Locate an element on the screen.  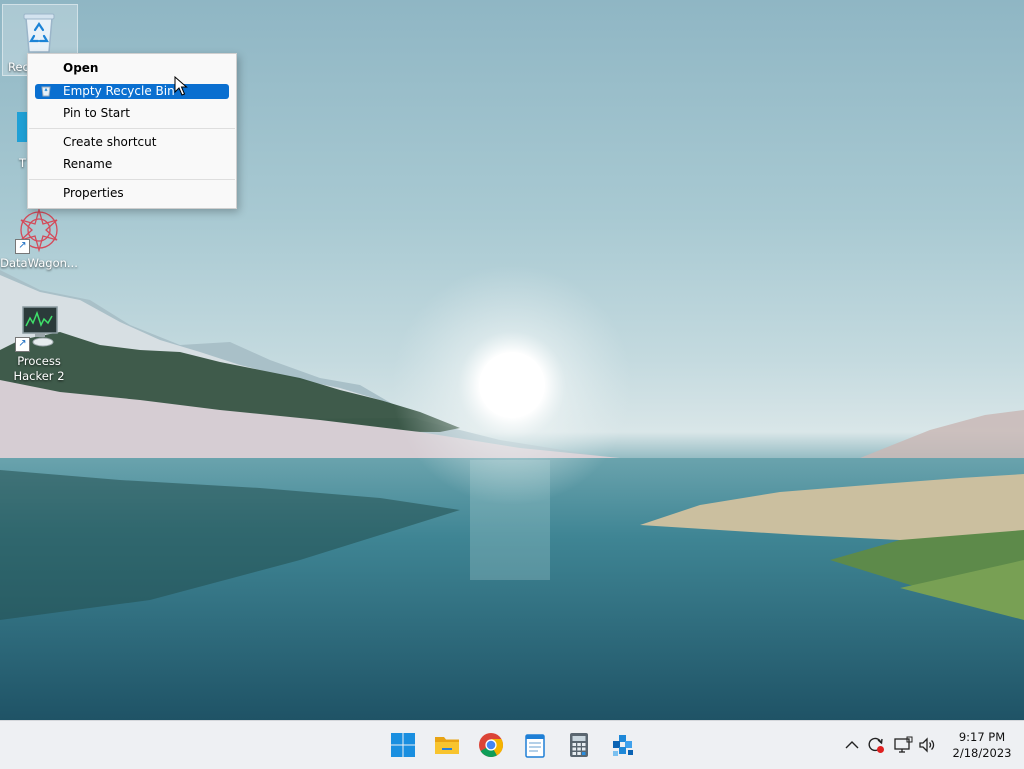
desktop-icon-recycle-bin: Rec is located at coordinates (39, 40).